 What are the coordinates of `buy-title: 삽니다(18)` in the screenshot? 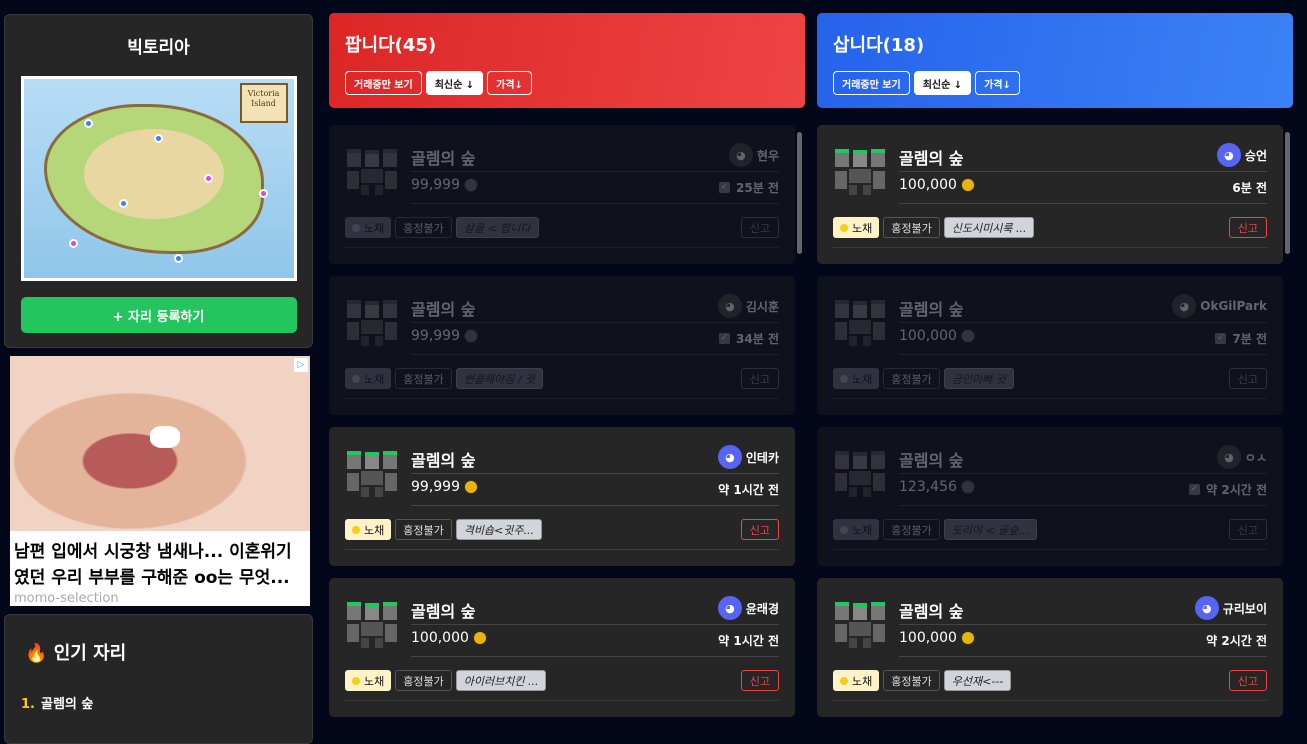 It's located at (879, 45).